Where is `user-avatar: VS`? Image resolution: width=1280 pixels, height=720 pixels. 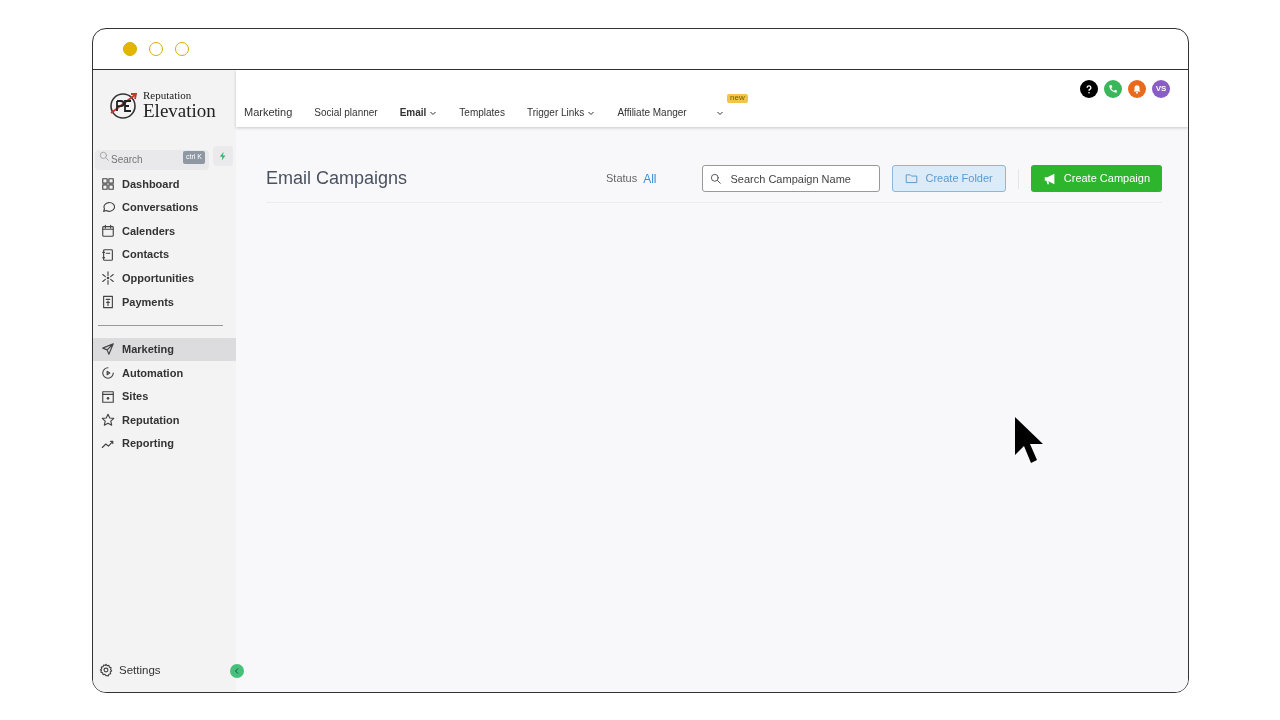
user-avatar: VS is located at coordinates (1161, 89).